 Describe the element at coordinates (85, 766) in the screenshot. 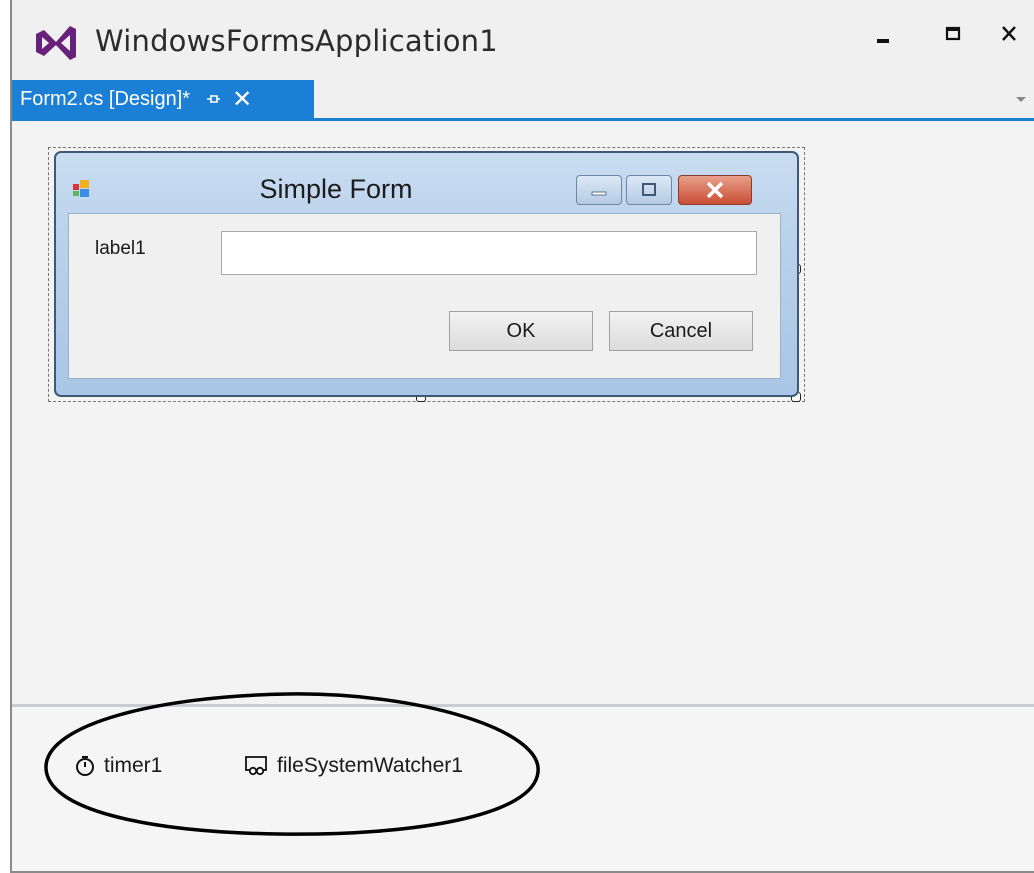

I see `timer-icon` at that location.